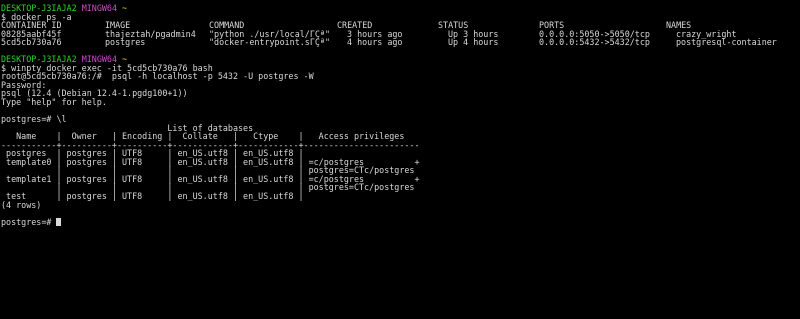 This screenshot has width=800, height=319. What do you see at coordinates (400, 221) in the screenshot?
I see `psql-input-line: postgres=#` at bounding box center [400, 221].